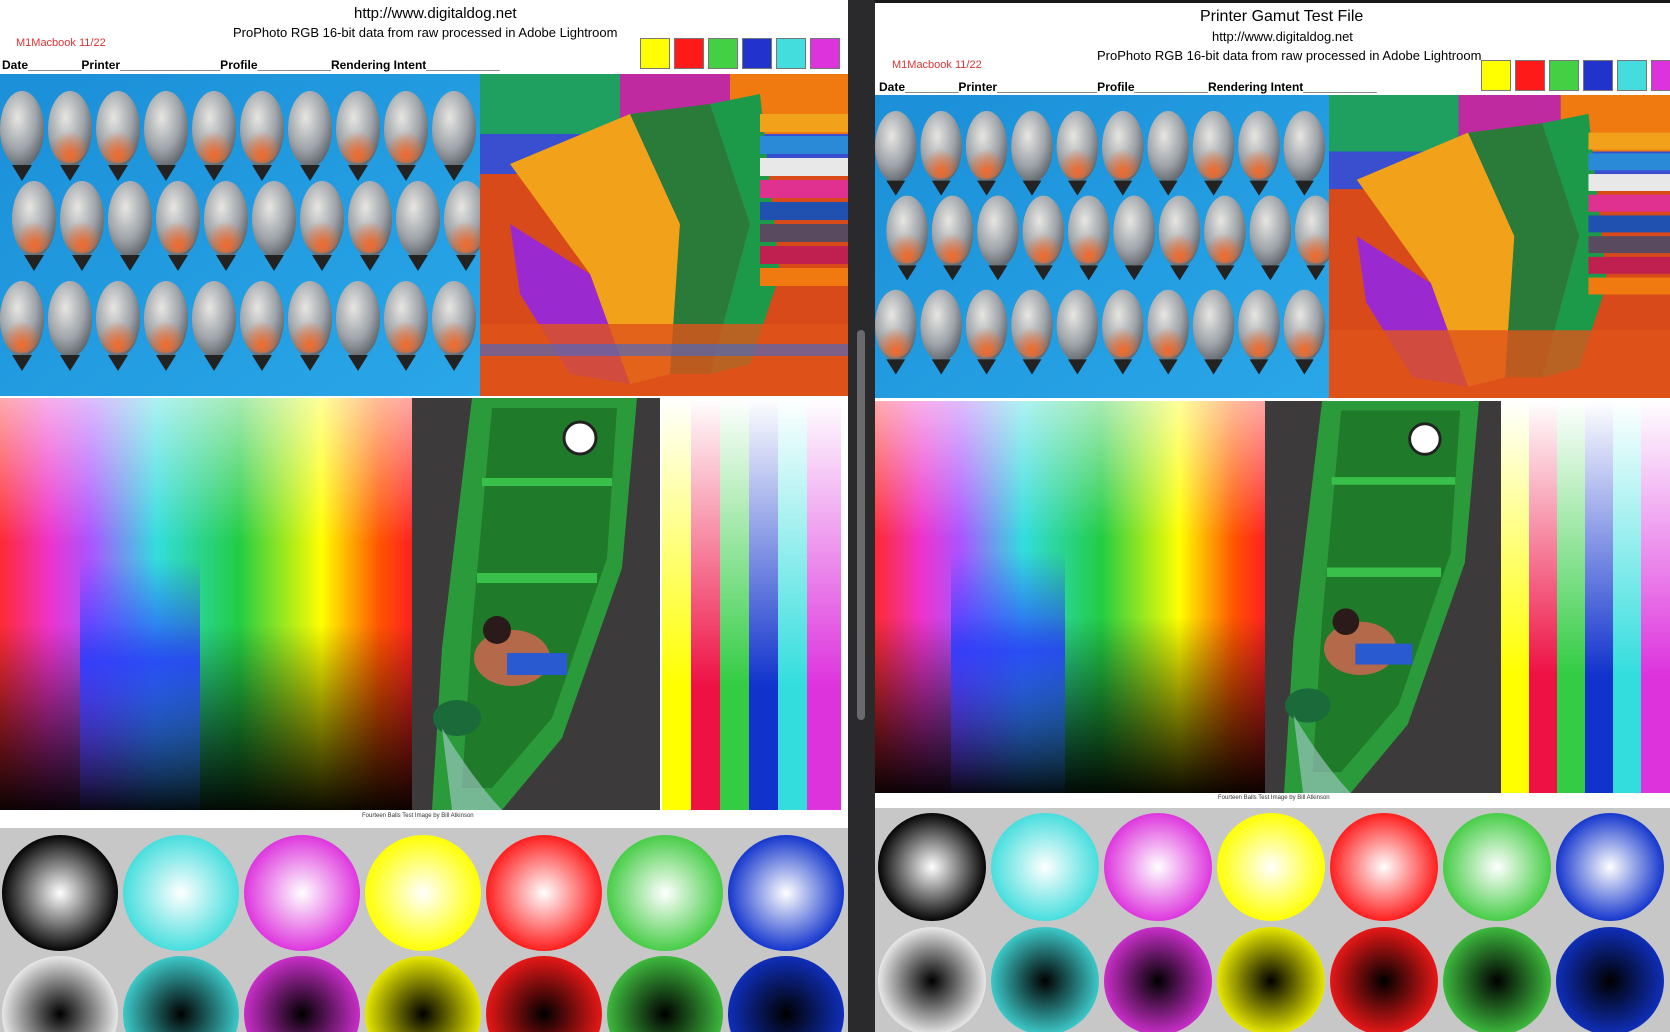 Image resolution: width=1670 pixels, height=1032 pixels. I want to click on document-title: Printer Gamut Test File, so click(1282, 16).